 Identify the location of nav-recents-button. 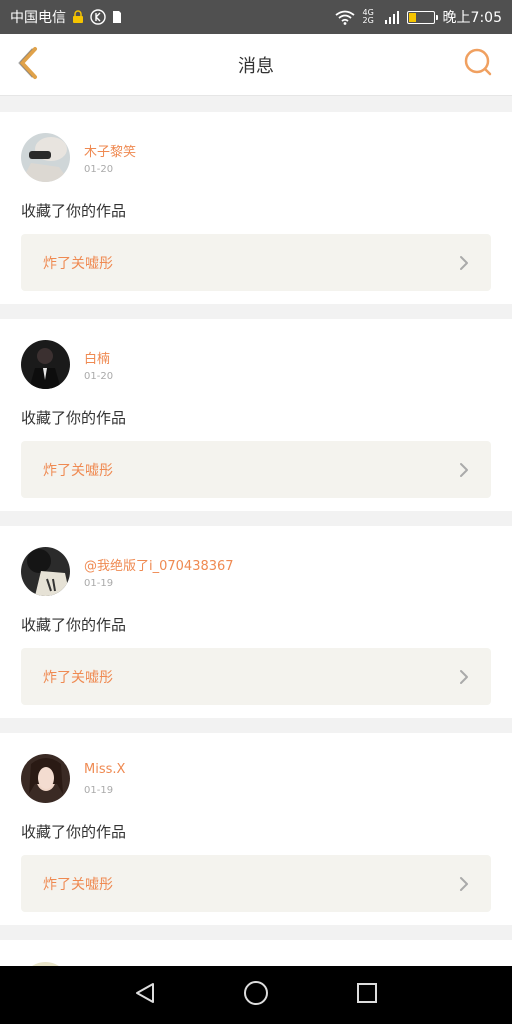
(367, 995).